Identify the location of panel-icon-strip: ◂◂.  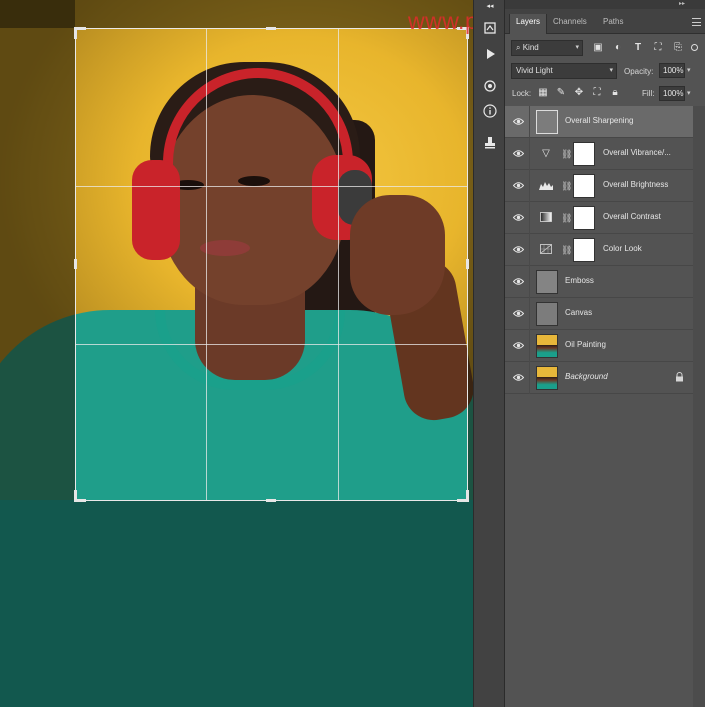
(489, 353).